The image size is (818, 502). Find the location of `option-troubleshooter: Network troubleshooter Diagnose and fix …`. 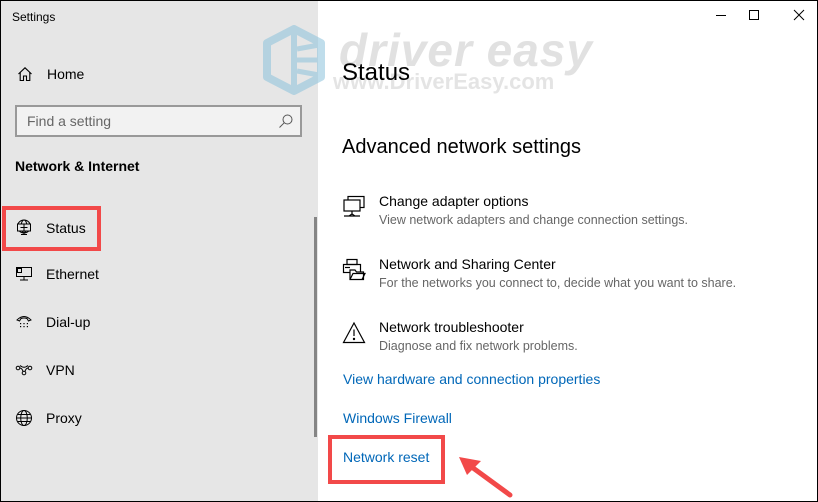

option-troubleshooter: Network troubleshooter Diagnose and fix … is located at coordinates (572, 339).